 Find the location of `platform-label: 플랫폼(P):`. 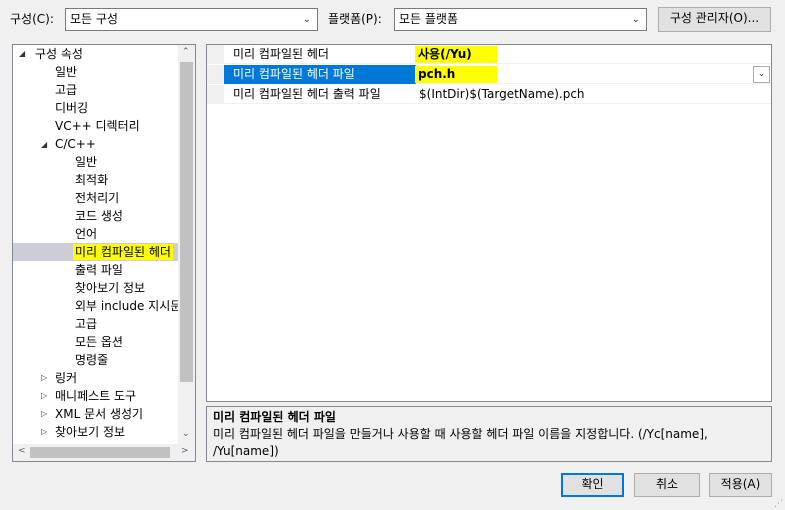

platform-label: 플랫폼(P): is located at coordinates (355, 19).